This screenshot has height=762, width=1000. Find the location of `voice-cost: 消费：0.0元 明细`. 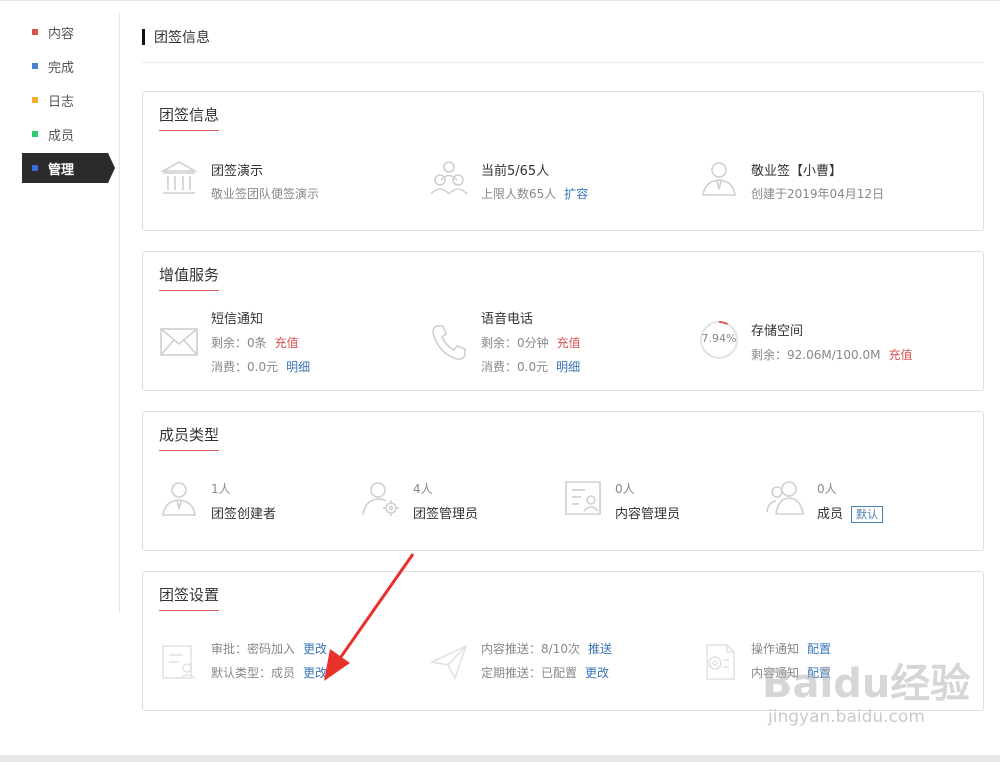

voice-cost: 消费：0.0元 明细 is located at coordinates (530, 366).